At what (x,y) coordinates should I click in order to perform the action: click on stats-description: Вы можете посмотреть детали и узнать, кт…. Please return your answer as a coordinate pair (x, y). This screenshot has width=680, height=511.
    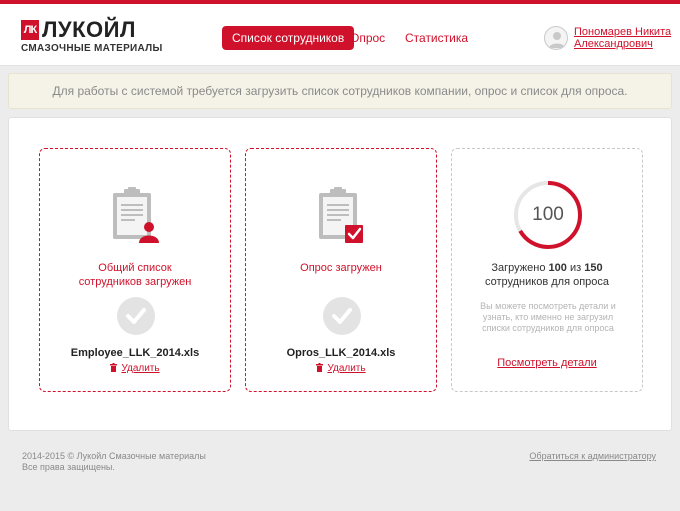
    Looking at the image, I should click on (548, 317).